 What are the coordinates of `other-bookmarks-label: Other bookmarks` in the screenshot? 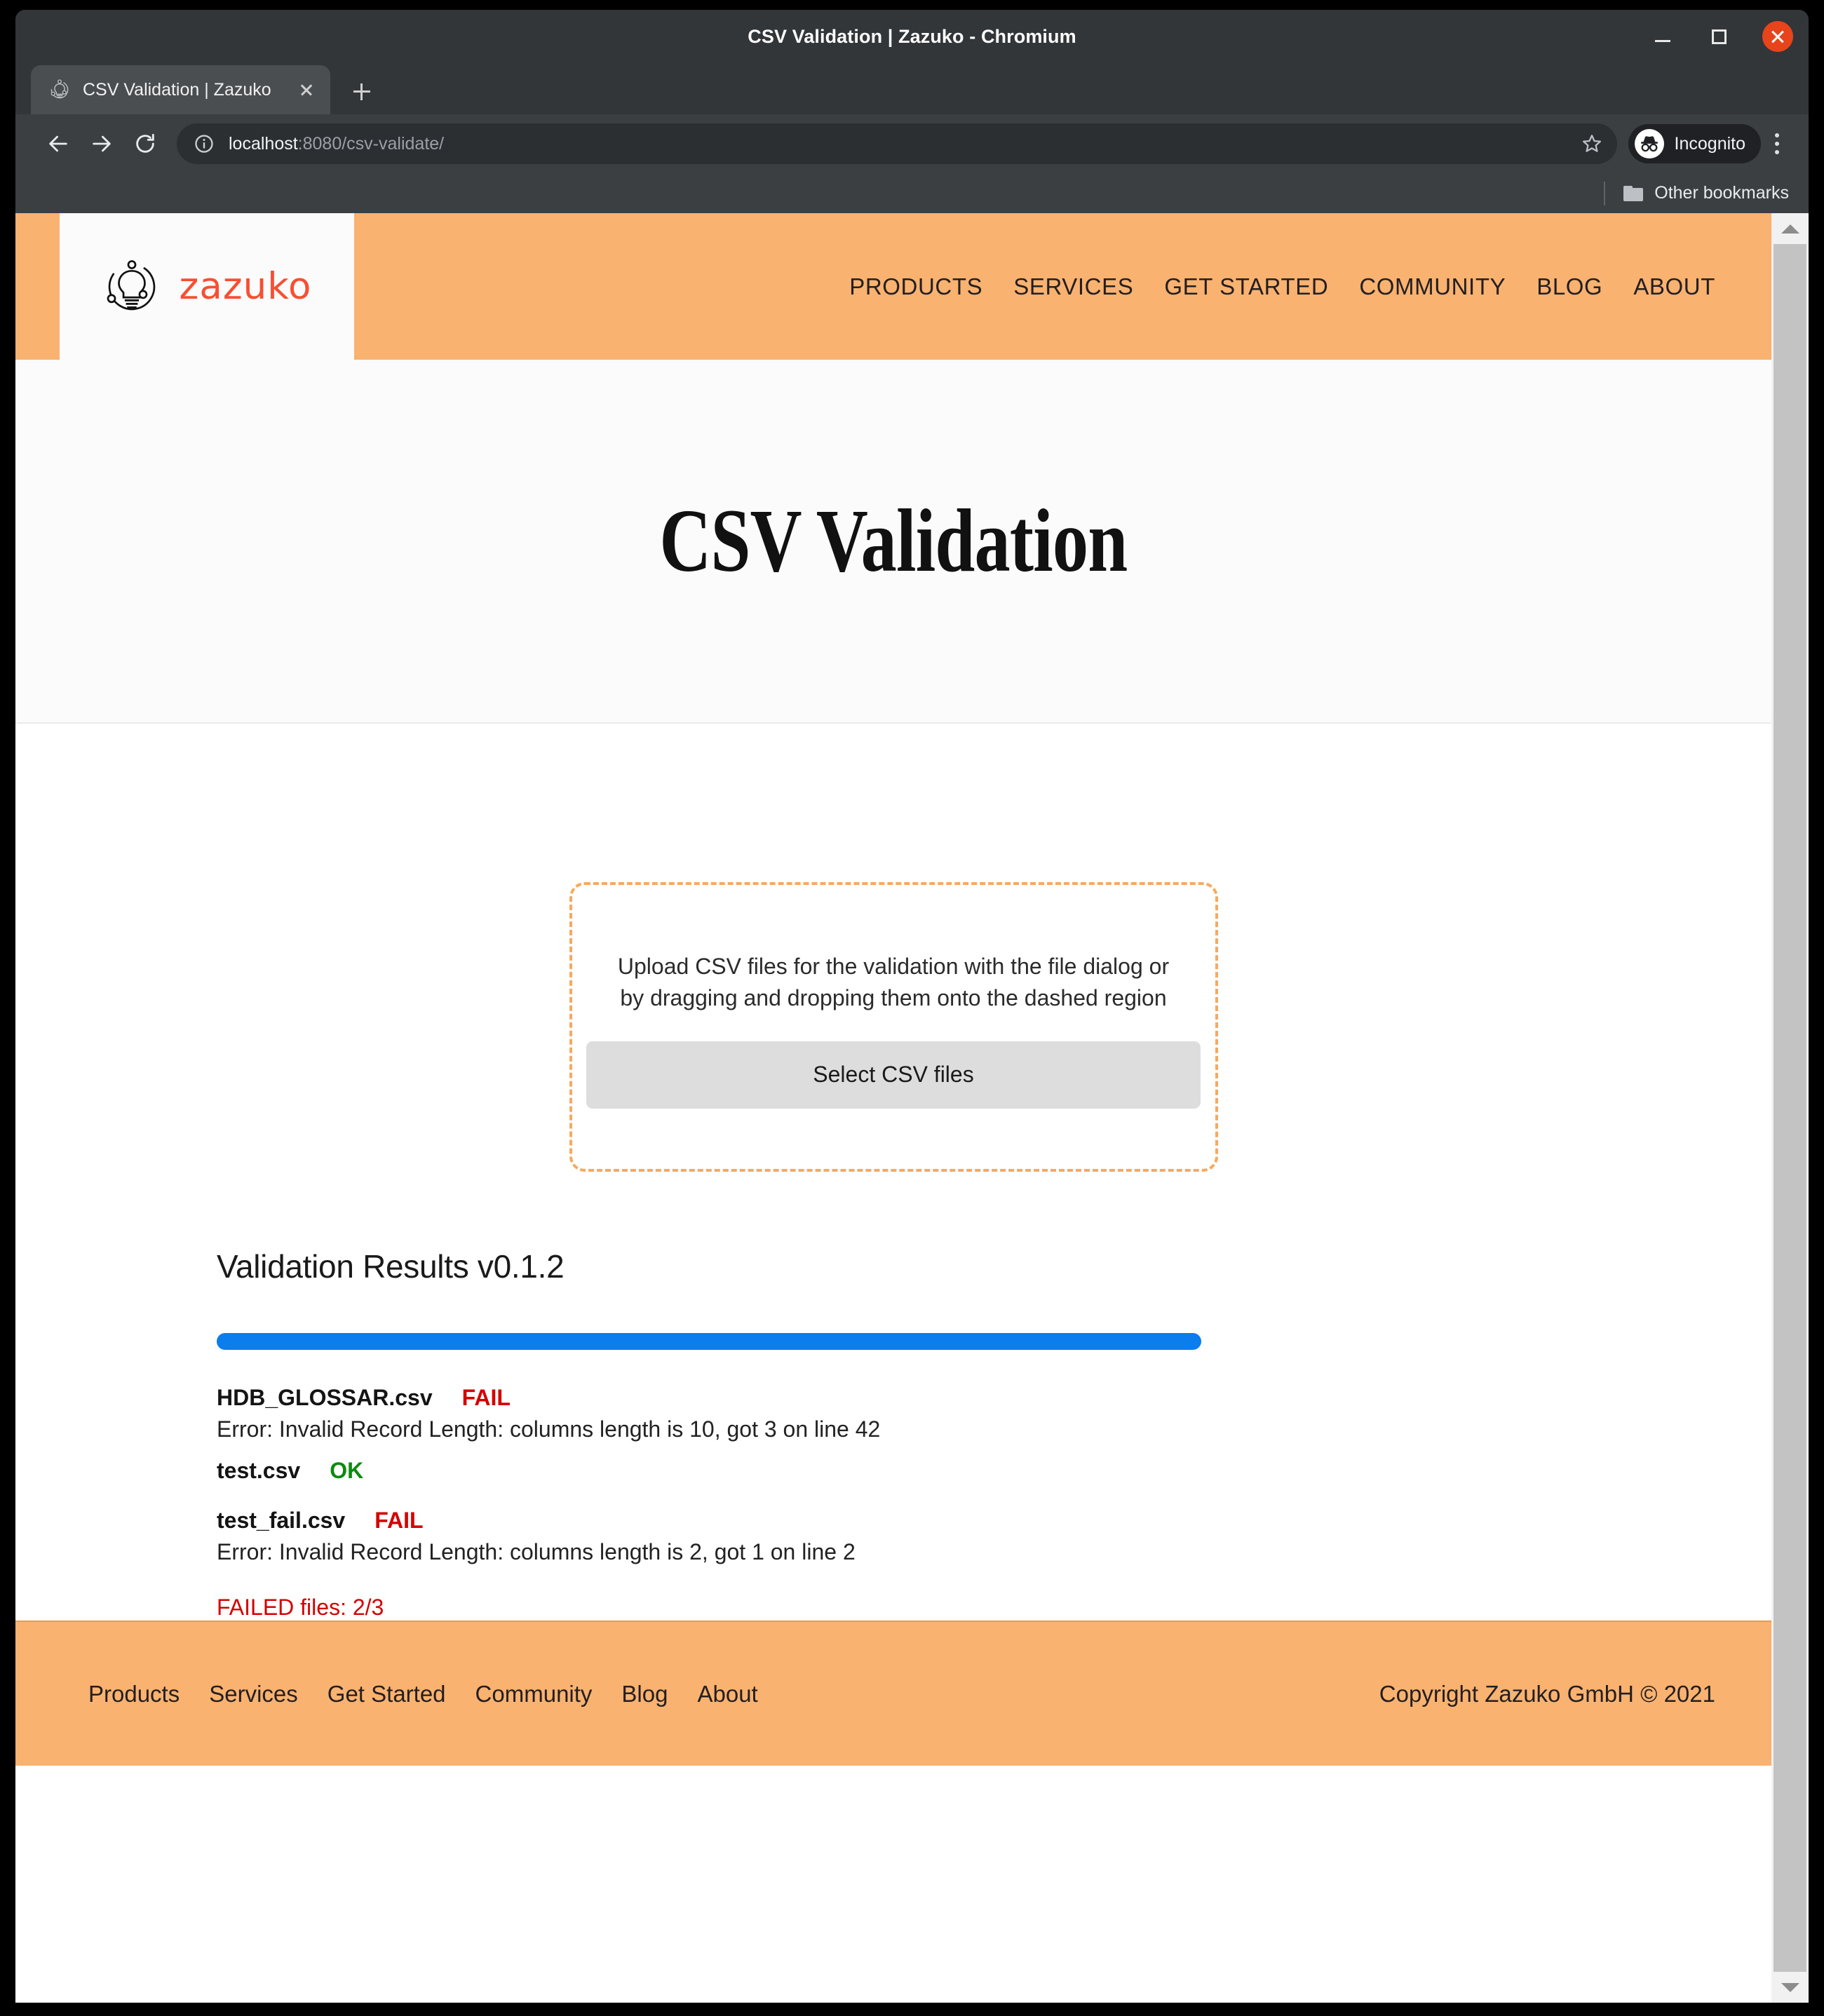 It's located at (1721, 193).